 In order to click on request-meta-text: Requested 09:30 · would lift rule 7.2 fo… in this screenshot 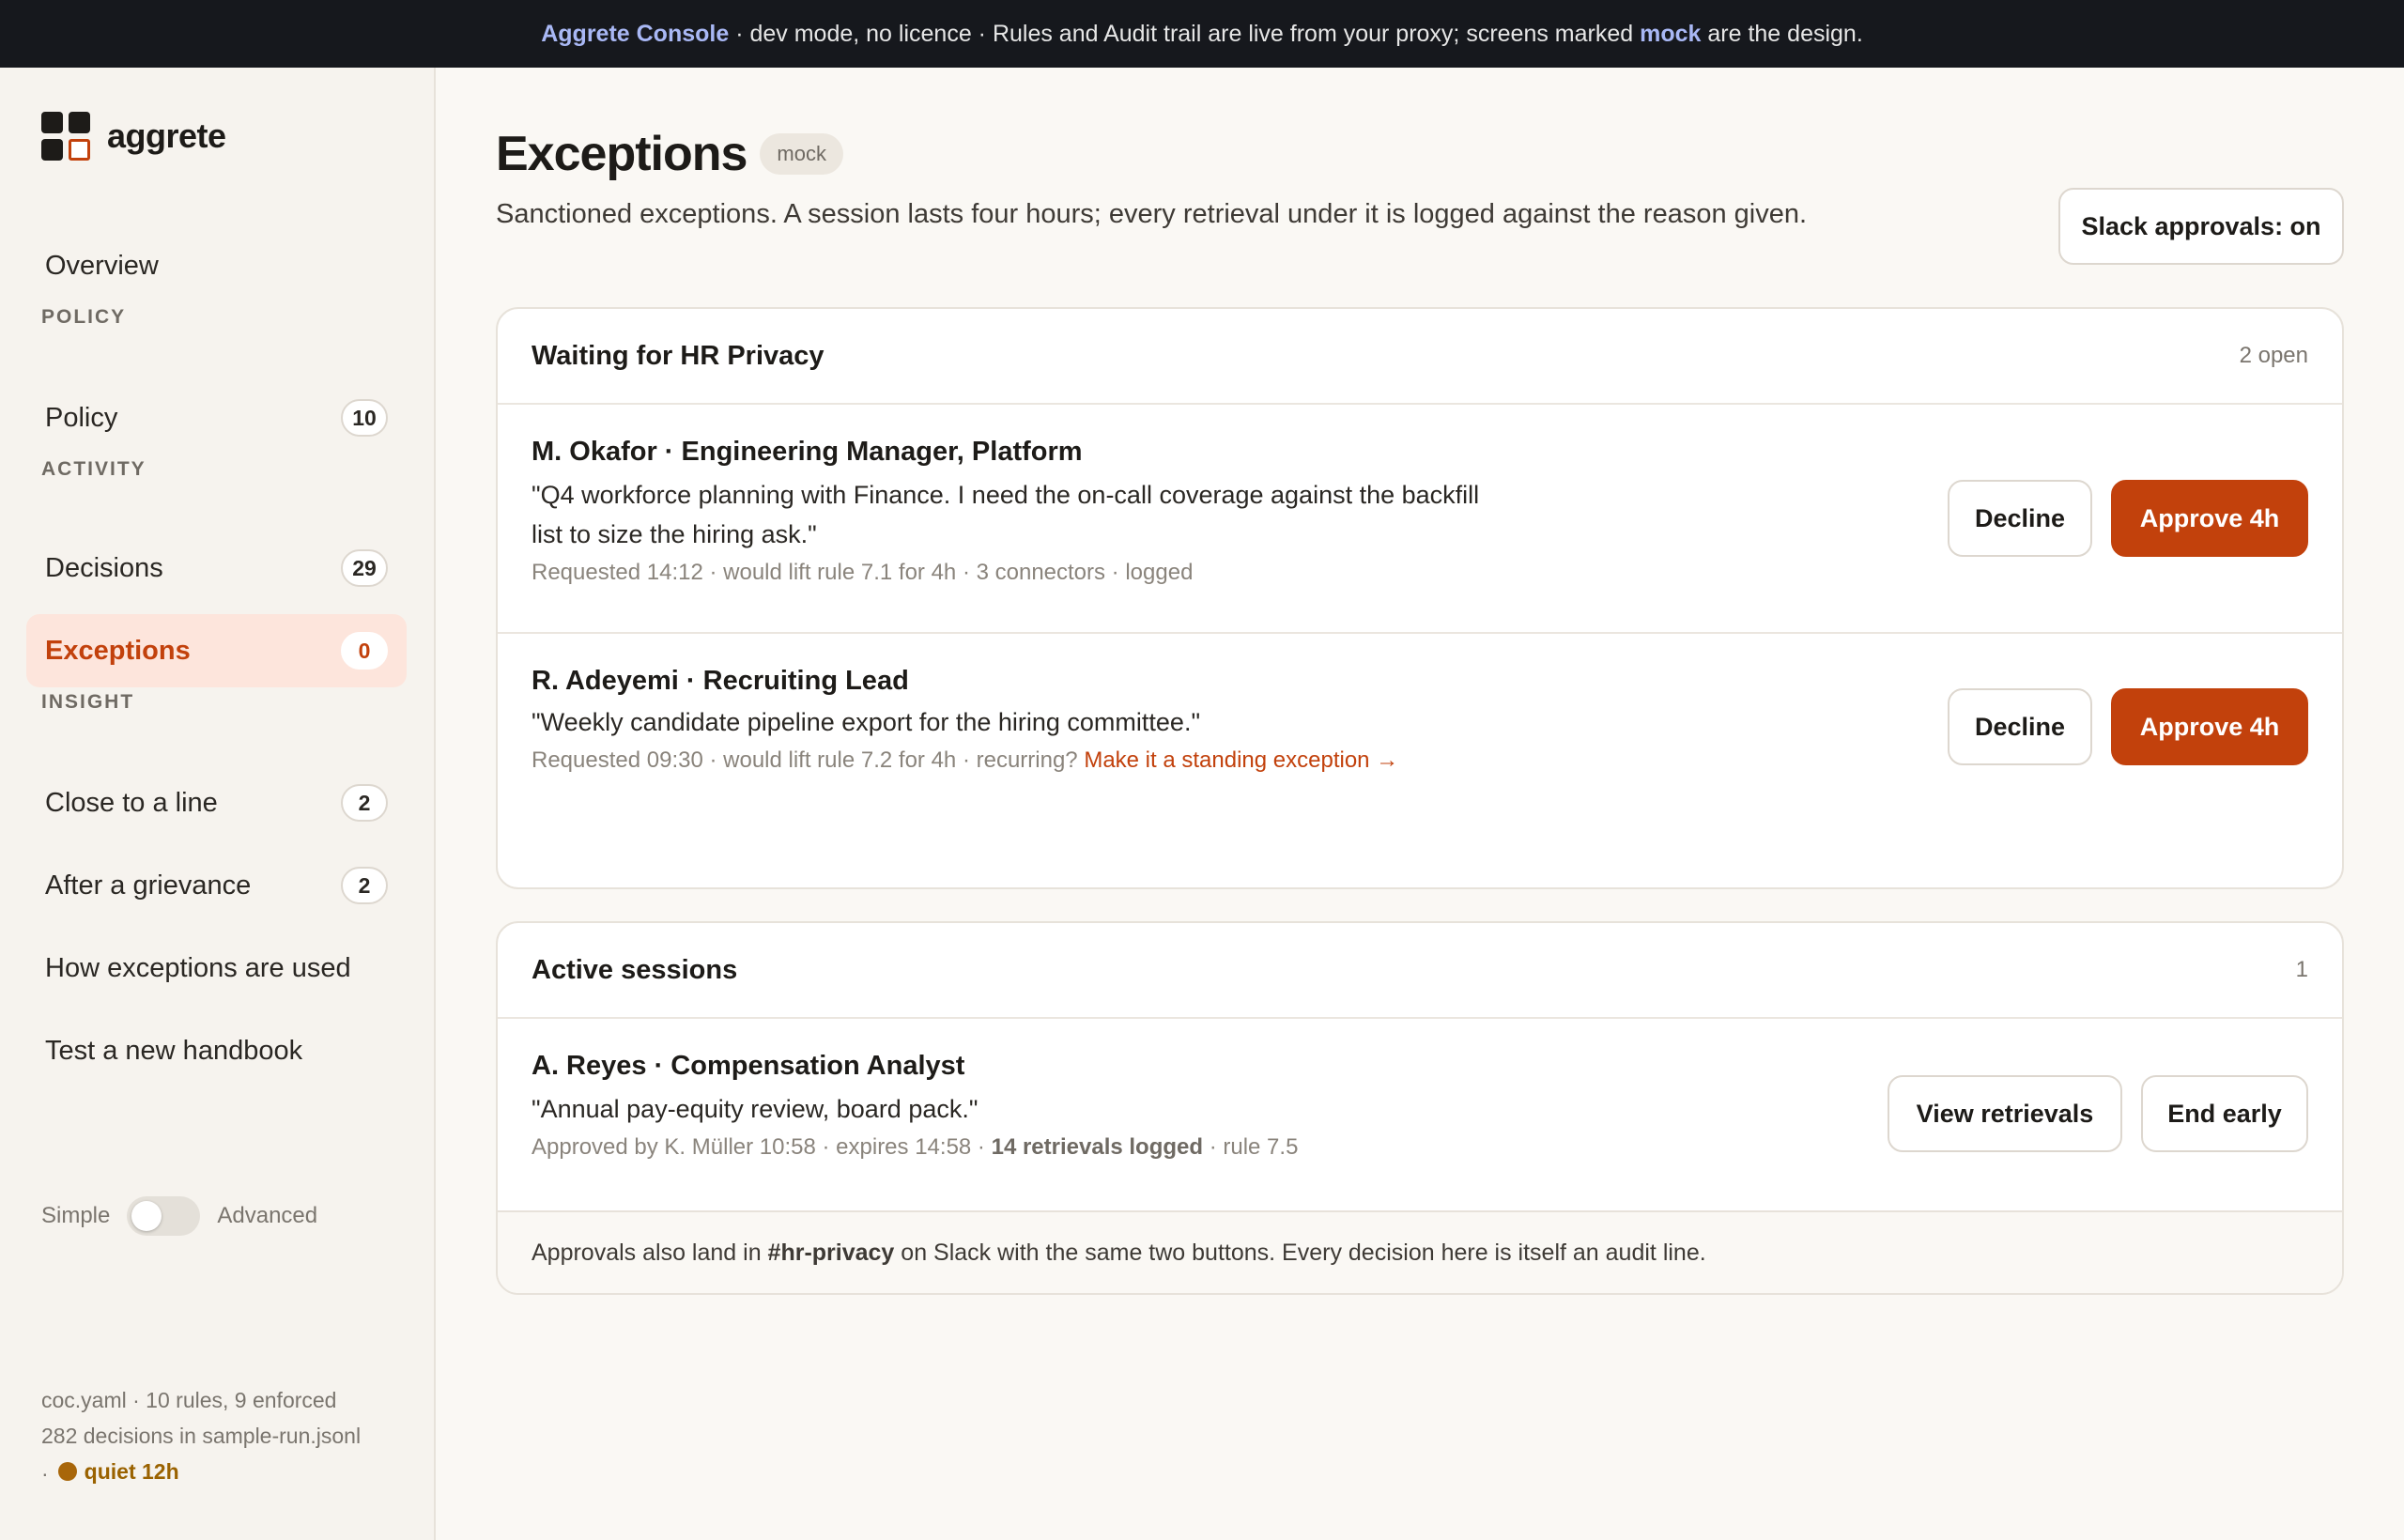, I will do `click(808, 760)`.